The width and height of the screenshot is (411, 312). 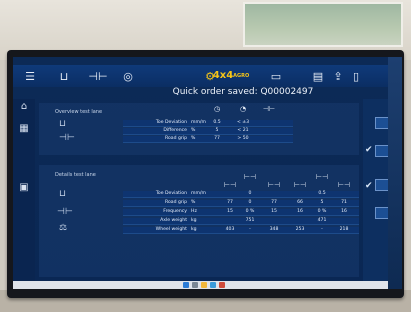 What do you see at coordinates (243, 138) in the screenshot?
I see `overview-range: > 50` at bounding box center [243, 138].